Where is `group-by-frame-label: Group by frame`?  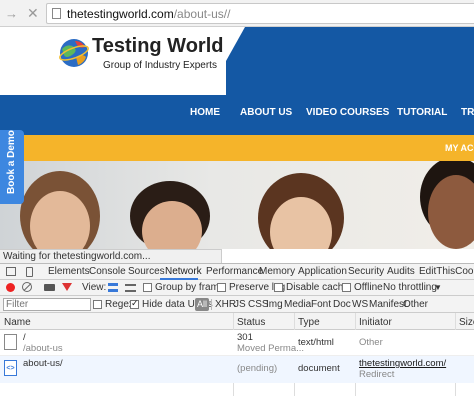
group-by-frame-label: Group by frame is located at coordinates (190, 287).